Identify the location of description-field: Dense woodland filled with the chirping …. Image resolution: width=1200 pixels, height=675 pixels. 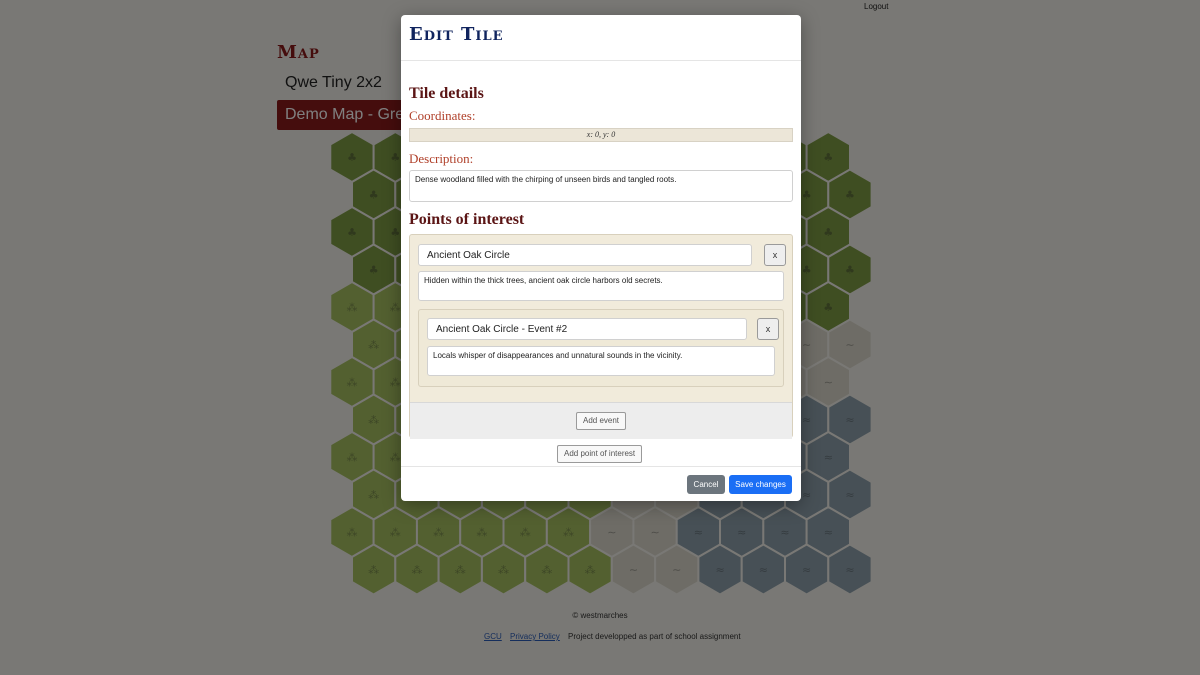
(601, 186).